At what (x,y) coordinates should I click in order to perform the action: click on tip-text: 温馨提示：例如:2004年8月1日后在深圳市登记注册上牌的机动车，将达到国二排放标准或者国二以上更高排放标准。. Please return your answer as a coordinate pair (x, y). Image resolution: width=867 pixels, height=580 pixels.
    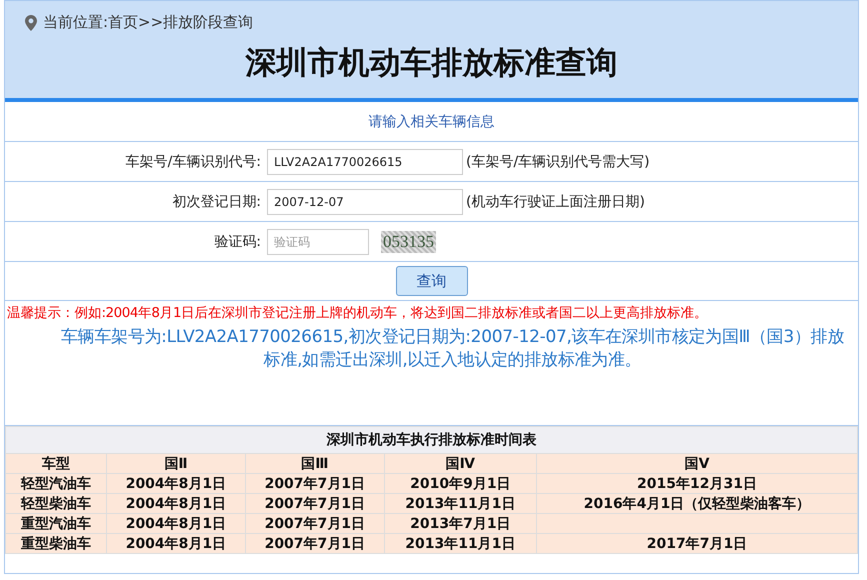
    Looking at the image, I should click on (358, 313).